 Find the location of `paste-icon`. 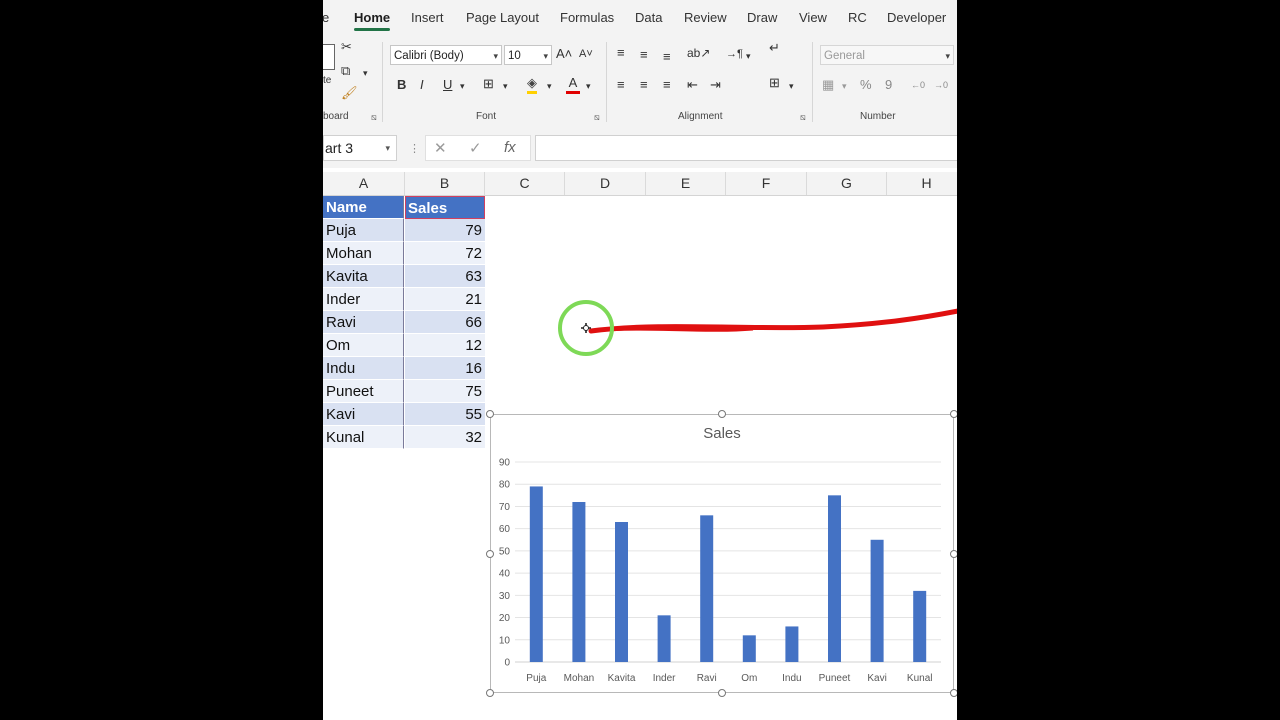

paste-icon is located at coordinates (329, 57).